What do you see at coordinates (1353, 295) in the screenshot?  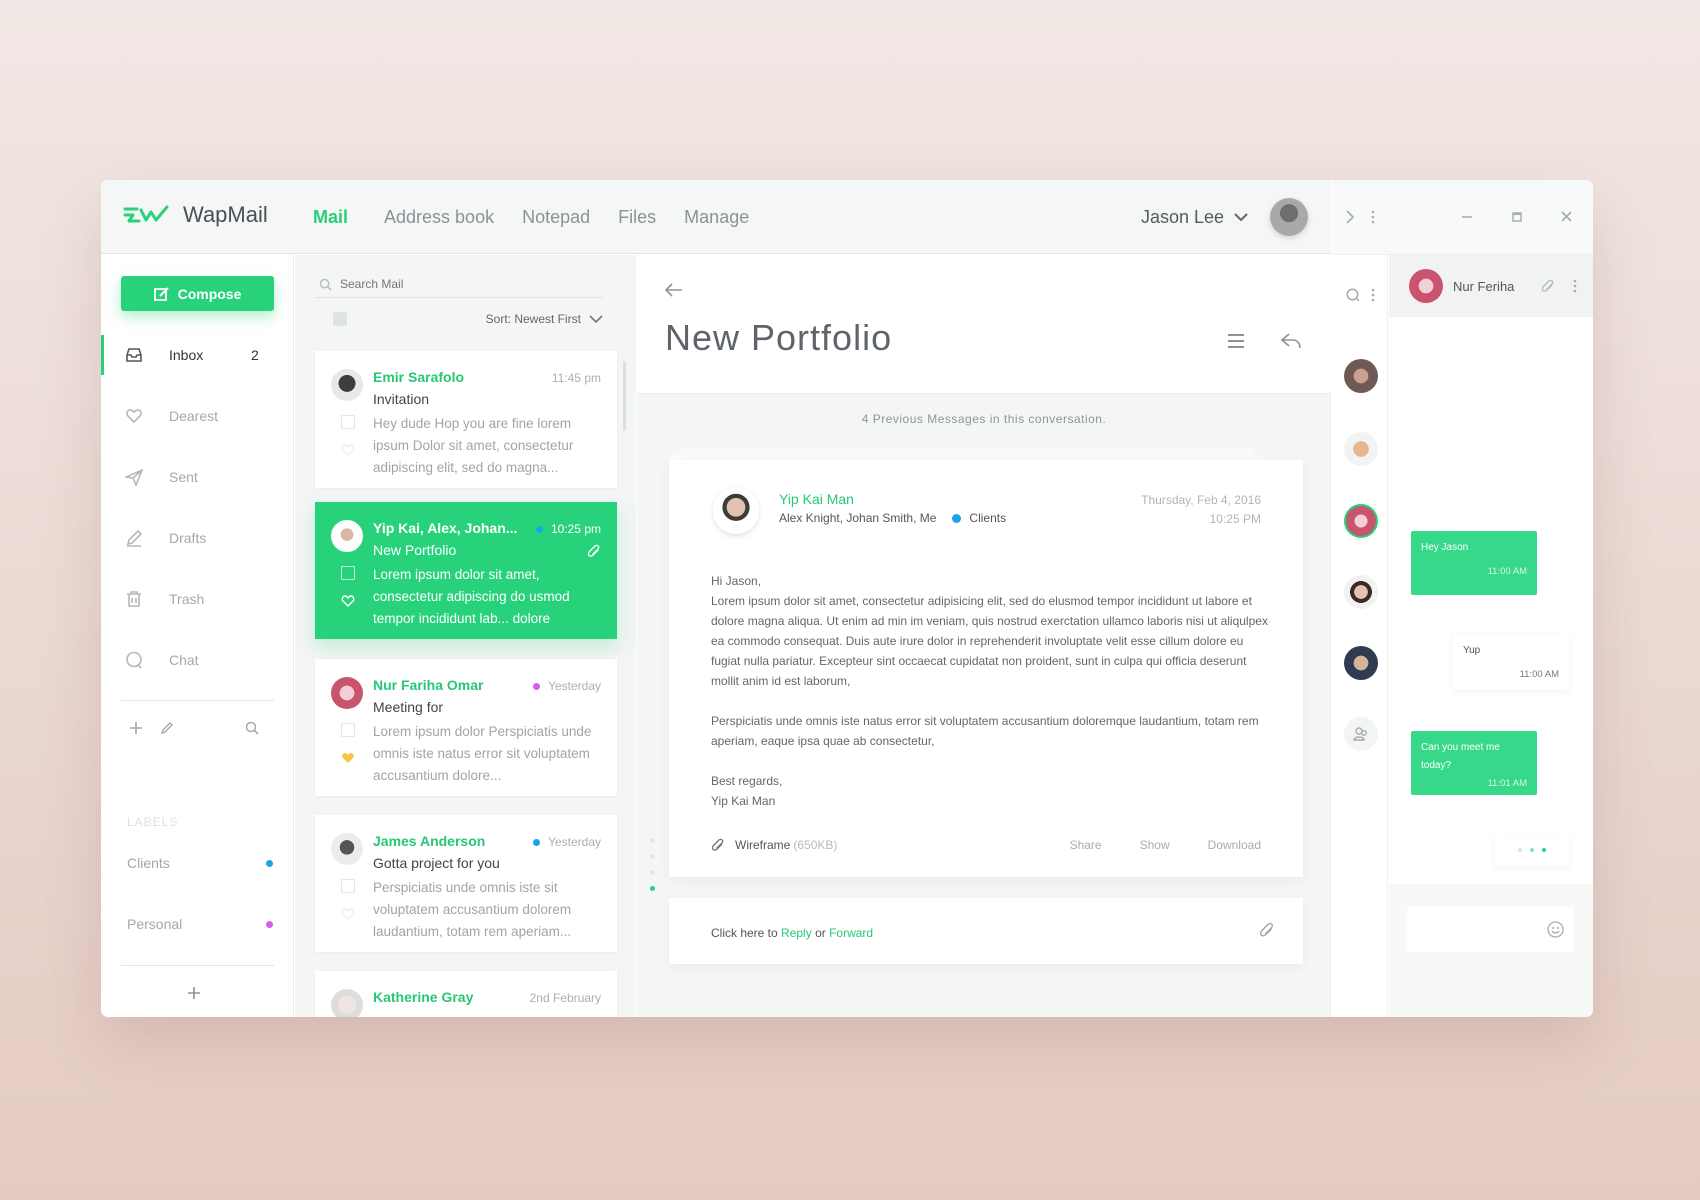 I see `chat-search-icon` at bounding box center [1353, 295].